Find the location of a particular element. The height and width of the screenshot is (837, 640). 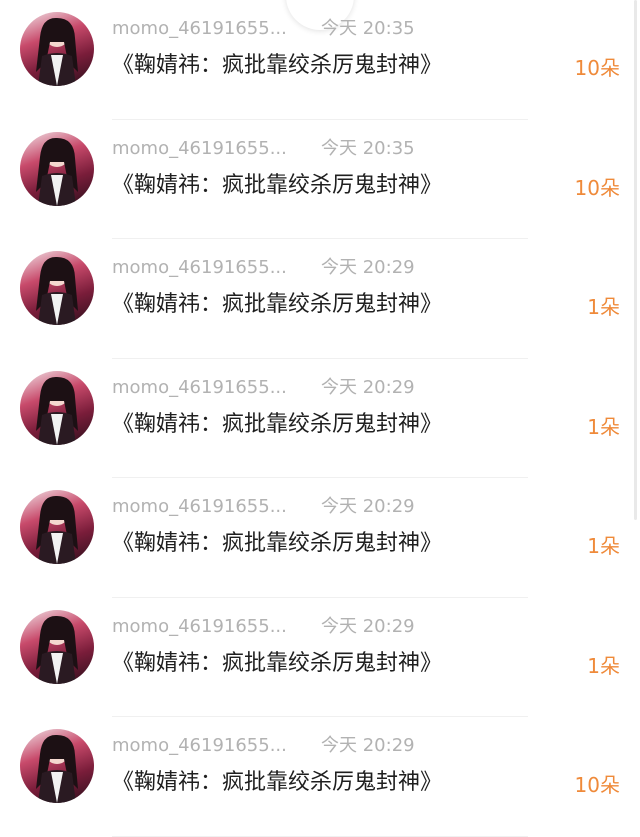

divider is located at coordinates (320, 836).